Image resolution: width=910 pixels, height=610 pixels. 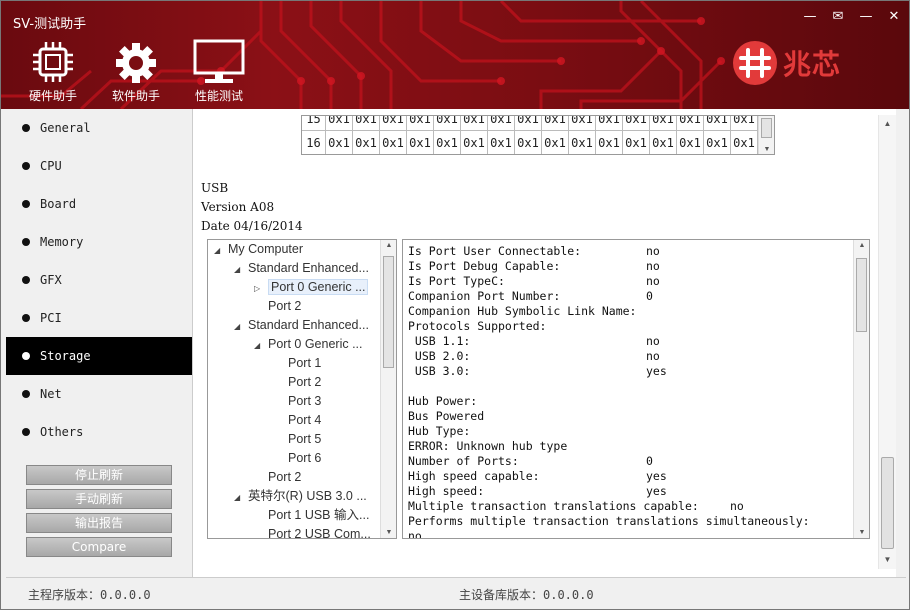 I want to click on software-assistant-button: 软件助手, so click(x=136, y=70).